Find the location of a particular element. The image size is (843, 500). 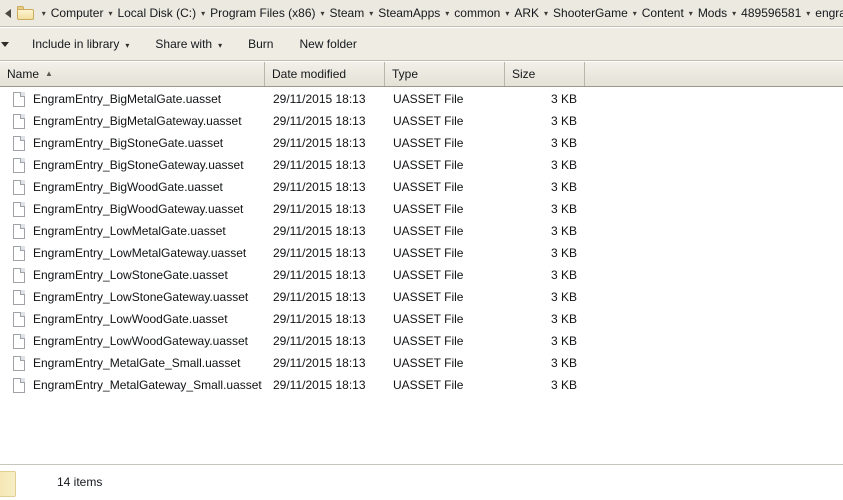

file-name-cell: EngramEntry_LowStoneGateway.uasset is located at coordinates (132, 297).